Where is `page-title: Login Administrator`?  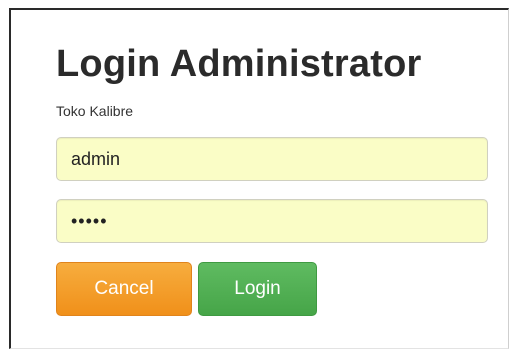
page-title: Login Administrator is located at coordinates (239, 64).